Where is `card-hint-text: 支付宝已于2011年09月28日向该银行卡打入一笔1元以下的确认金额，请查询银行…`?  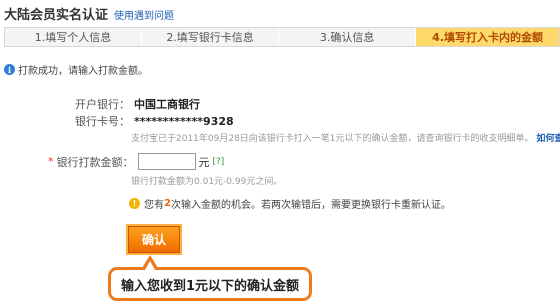 card-hint-text: 支付宝已于2011年09月28日向该银行卡打入一笔1元以下的确认金额，请查询银行… is located at coordinates (332, 139).